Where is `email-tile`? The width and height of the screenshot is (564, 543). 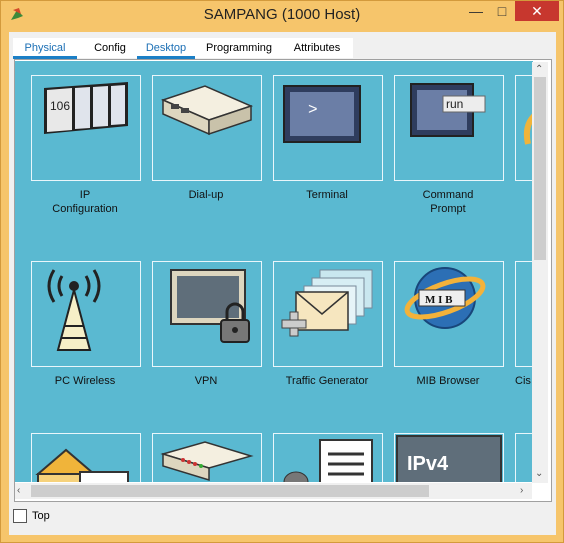
email-tile is located at coordinates (86, 457).